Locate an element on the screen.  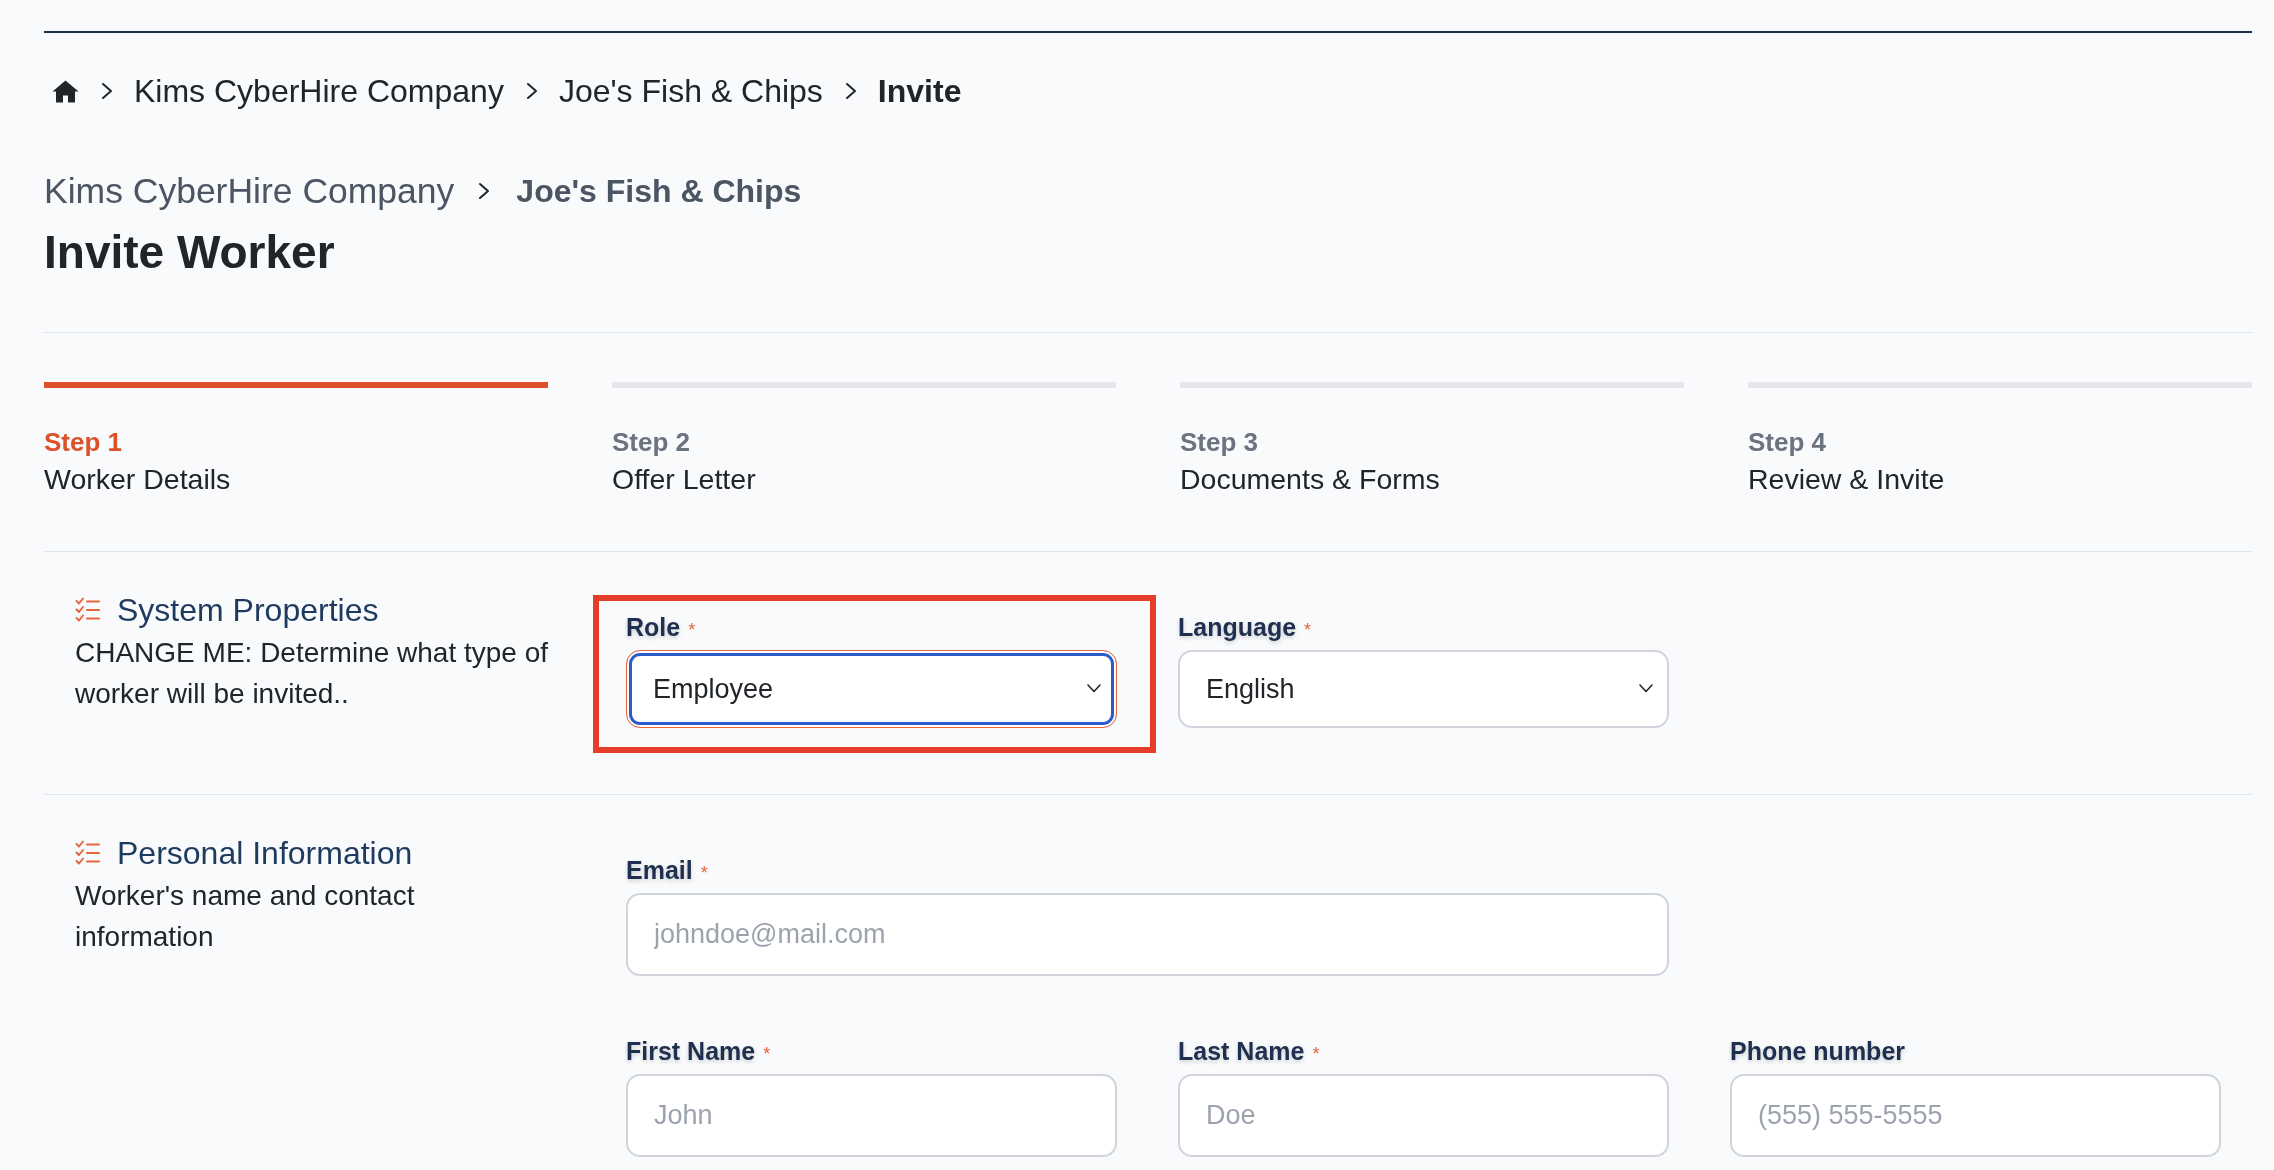
home-icon is located at coordinates (65, 91).